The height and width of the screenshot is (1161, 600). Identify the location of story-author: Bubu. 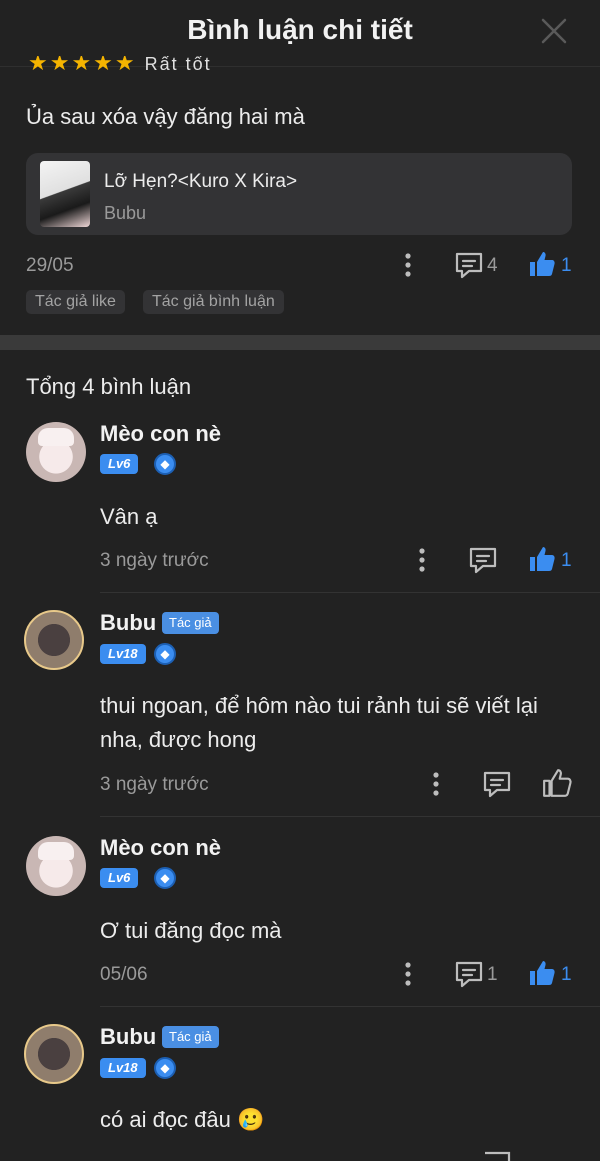
(125, 213).